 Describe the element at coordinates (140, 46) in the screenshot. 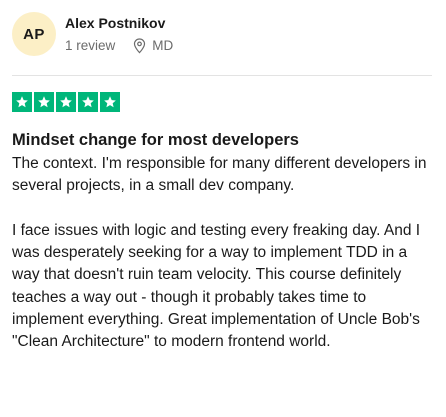

I see `location-pin-icon` at that location.